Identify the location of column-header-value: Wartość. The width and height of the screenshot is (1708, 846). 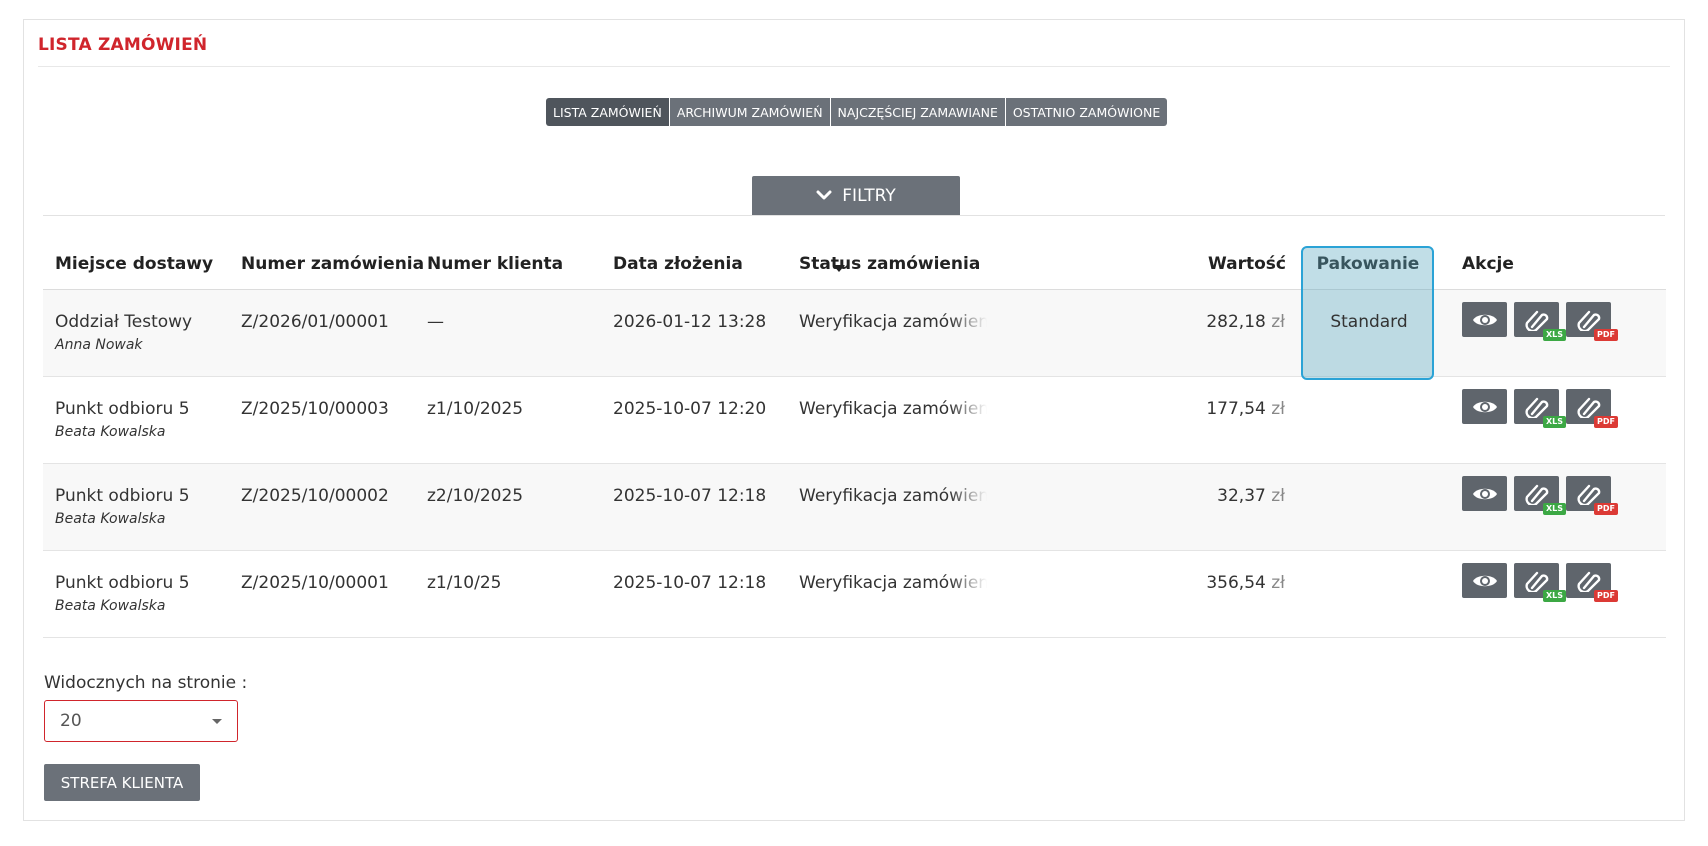
(1224, 264).